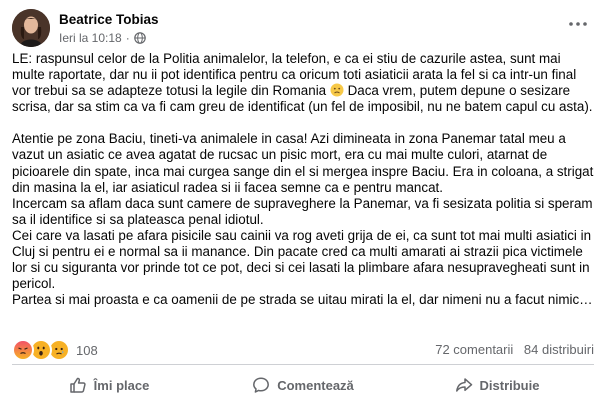  I want to click on post-actions: Îmi place Comentează Distribuie, so click(303, 385).